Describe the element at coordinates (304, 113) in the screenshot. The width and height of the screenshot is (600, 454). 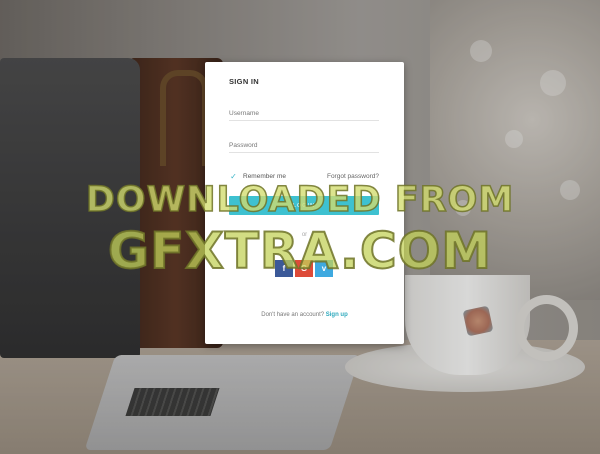
I see `username-field` at that location.